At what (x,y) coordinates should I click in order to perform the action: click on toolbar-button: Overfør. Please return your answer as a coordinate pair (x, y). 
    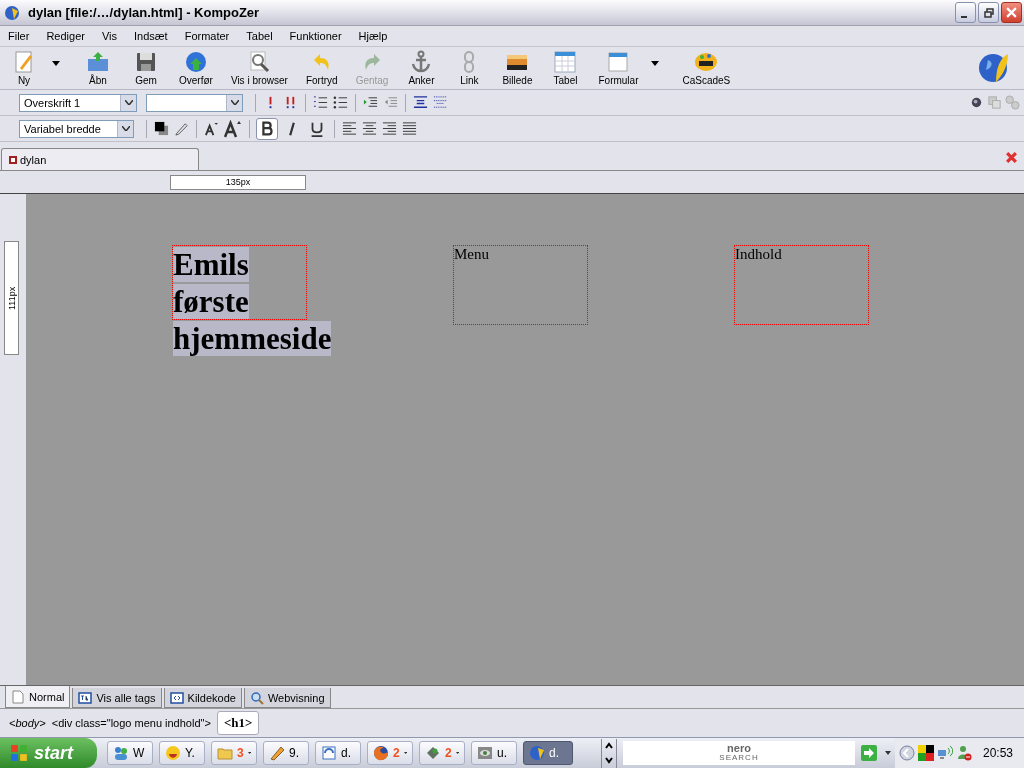
    Looking at the image, I should click on (196, 68).